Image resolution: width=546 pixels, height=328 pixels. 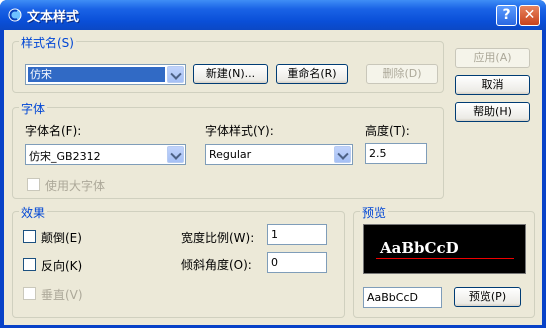 I want to click on preview-input-value: AaBbCcD, so click(x=392, y=297).